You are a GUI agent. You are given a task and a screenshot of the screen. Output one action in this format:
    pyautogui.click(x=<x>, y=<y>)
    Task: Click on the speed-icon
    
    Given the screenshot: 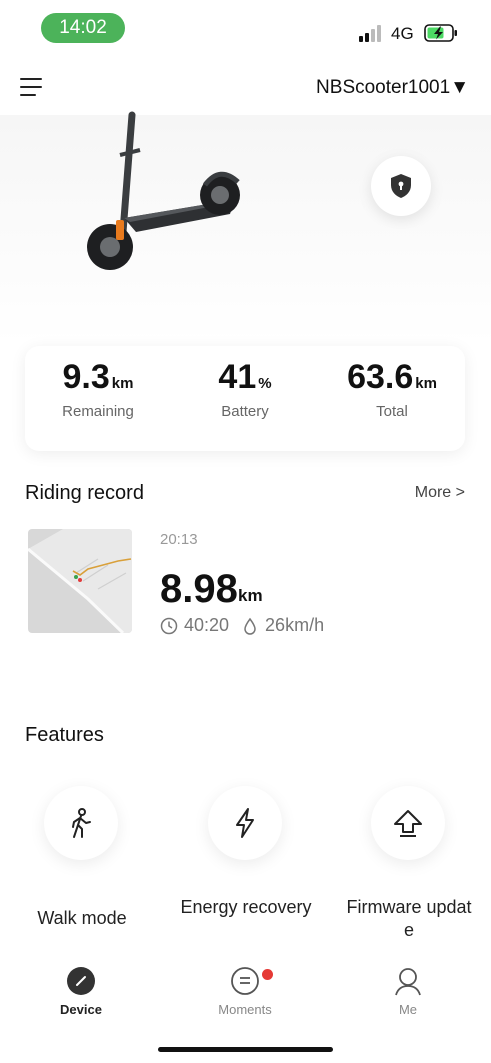 What is the action you would take?
    pyautogui.click(x=250, y=626)
    